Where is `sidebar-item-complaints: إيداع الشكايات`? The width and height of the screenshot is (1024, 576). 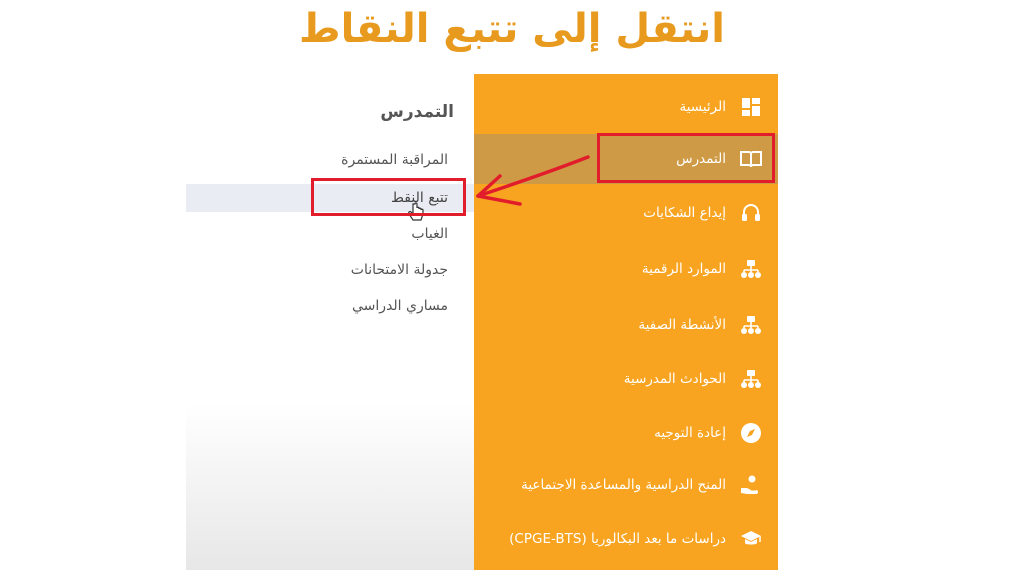
sidebar-item-complaints: إيداع الشكايات is located at coordinates (626, 213).